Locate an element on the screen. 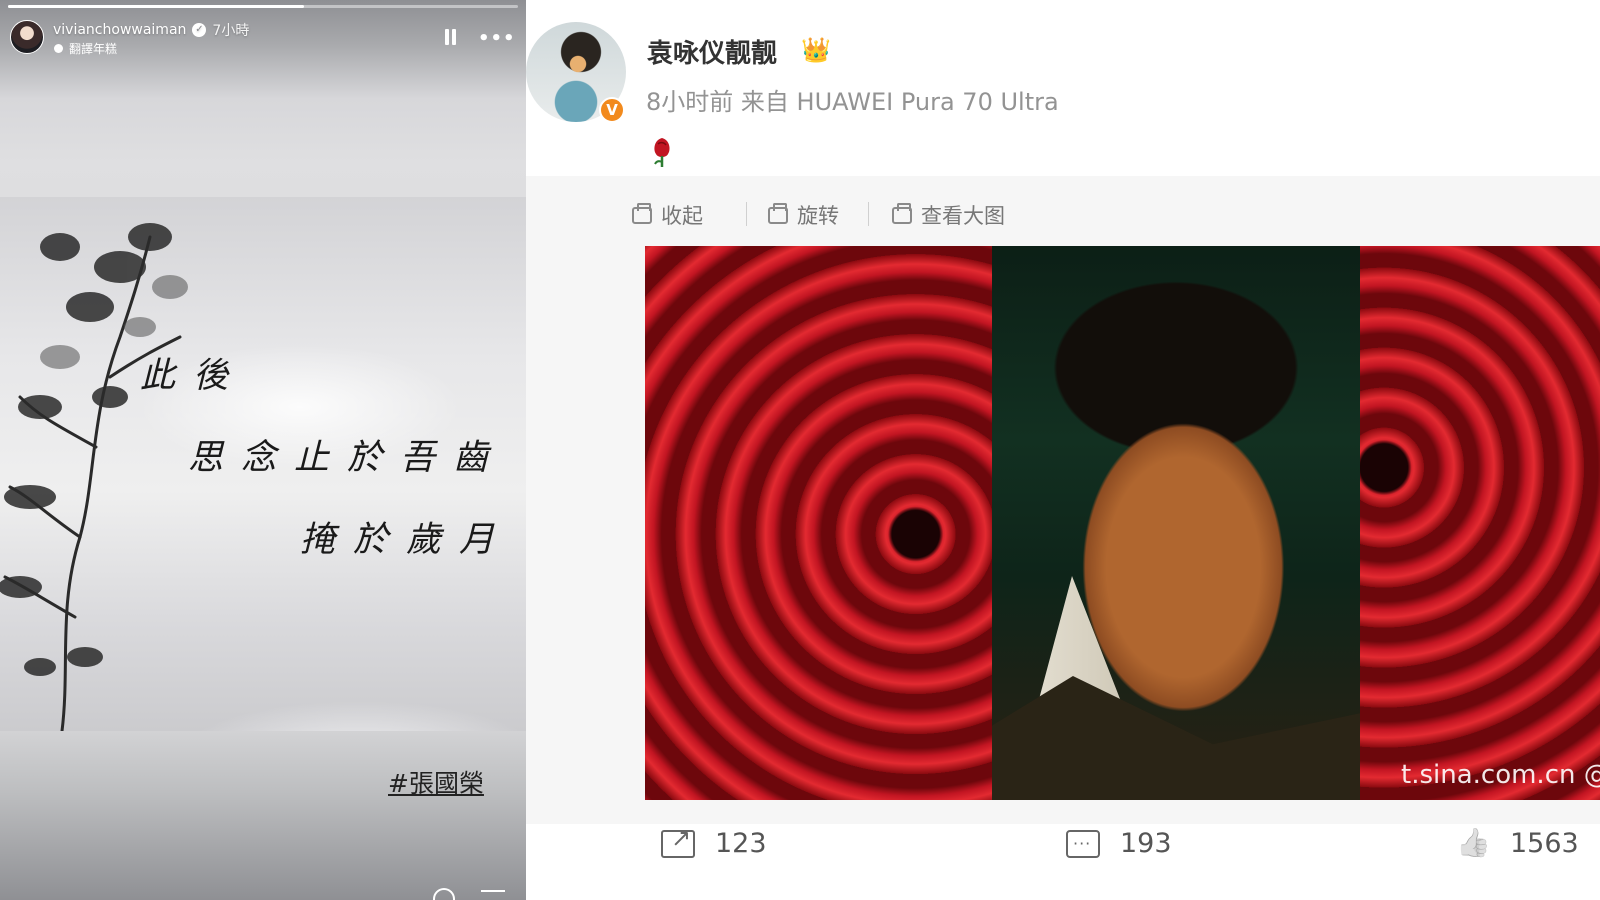 This screenshot has width=1600, height=900. story-subtitle-text: 翻譯年糕 is located at coordinates (93, 49).